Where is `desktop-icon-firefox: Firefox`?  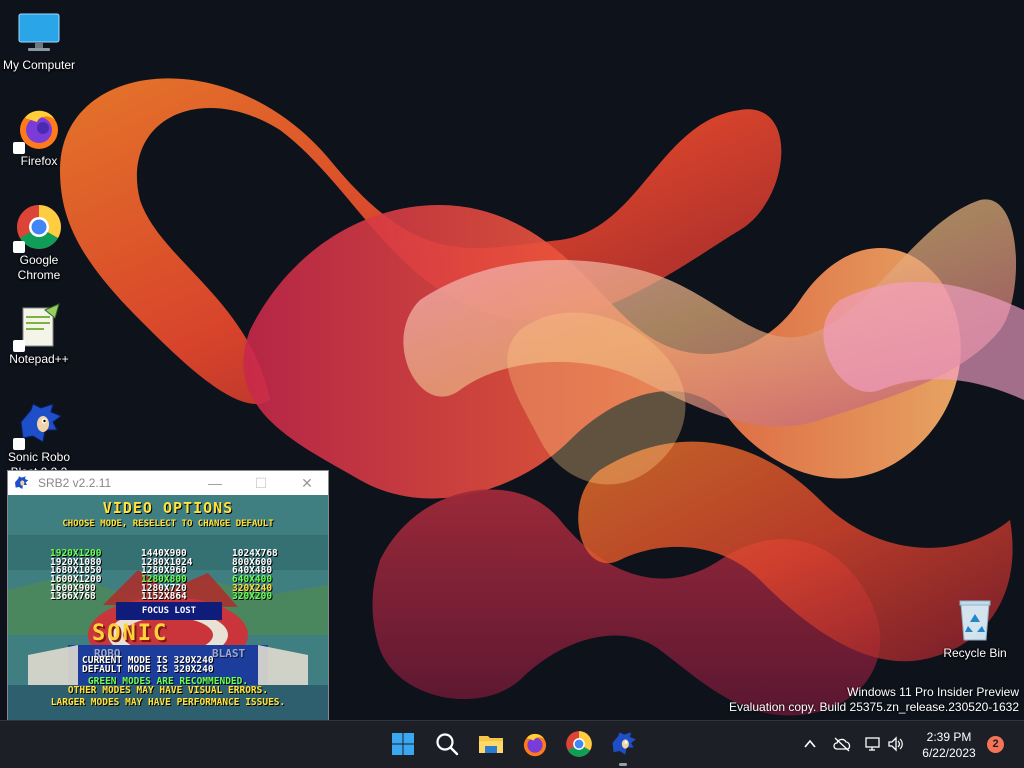 desktop-icon-firefox: Firefox is located at coordinates (39, 136).